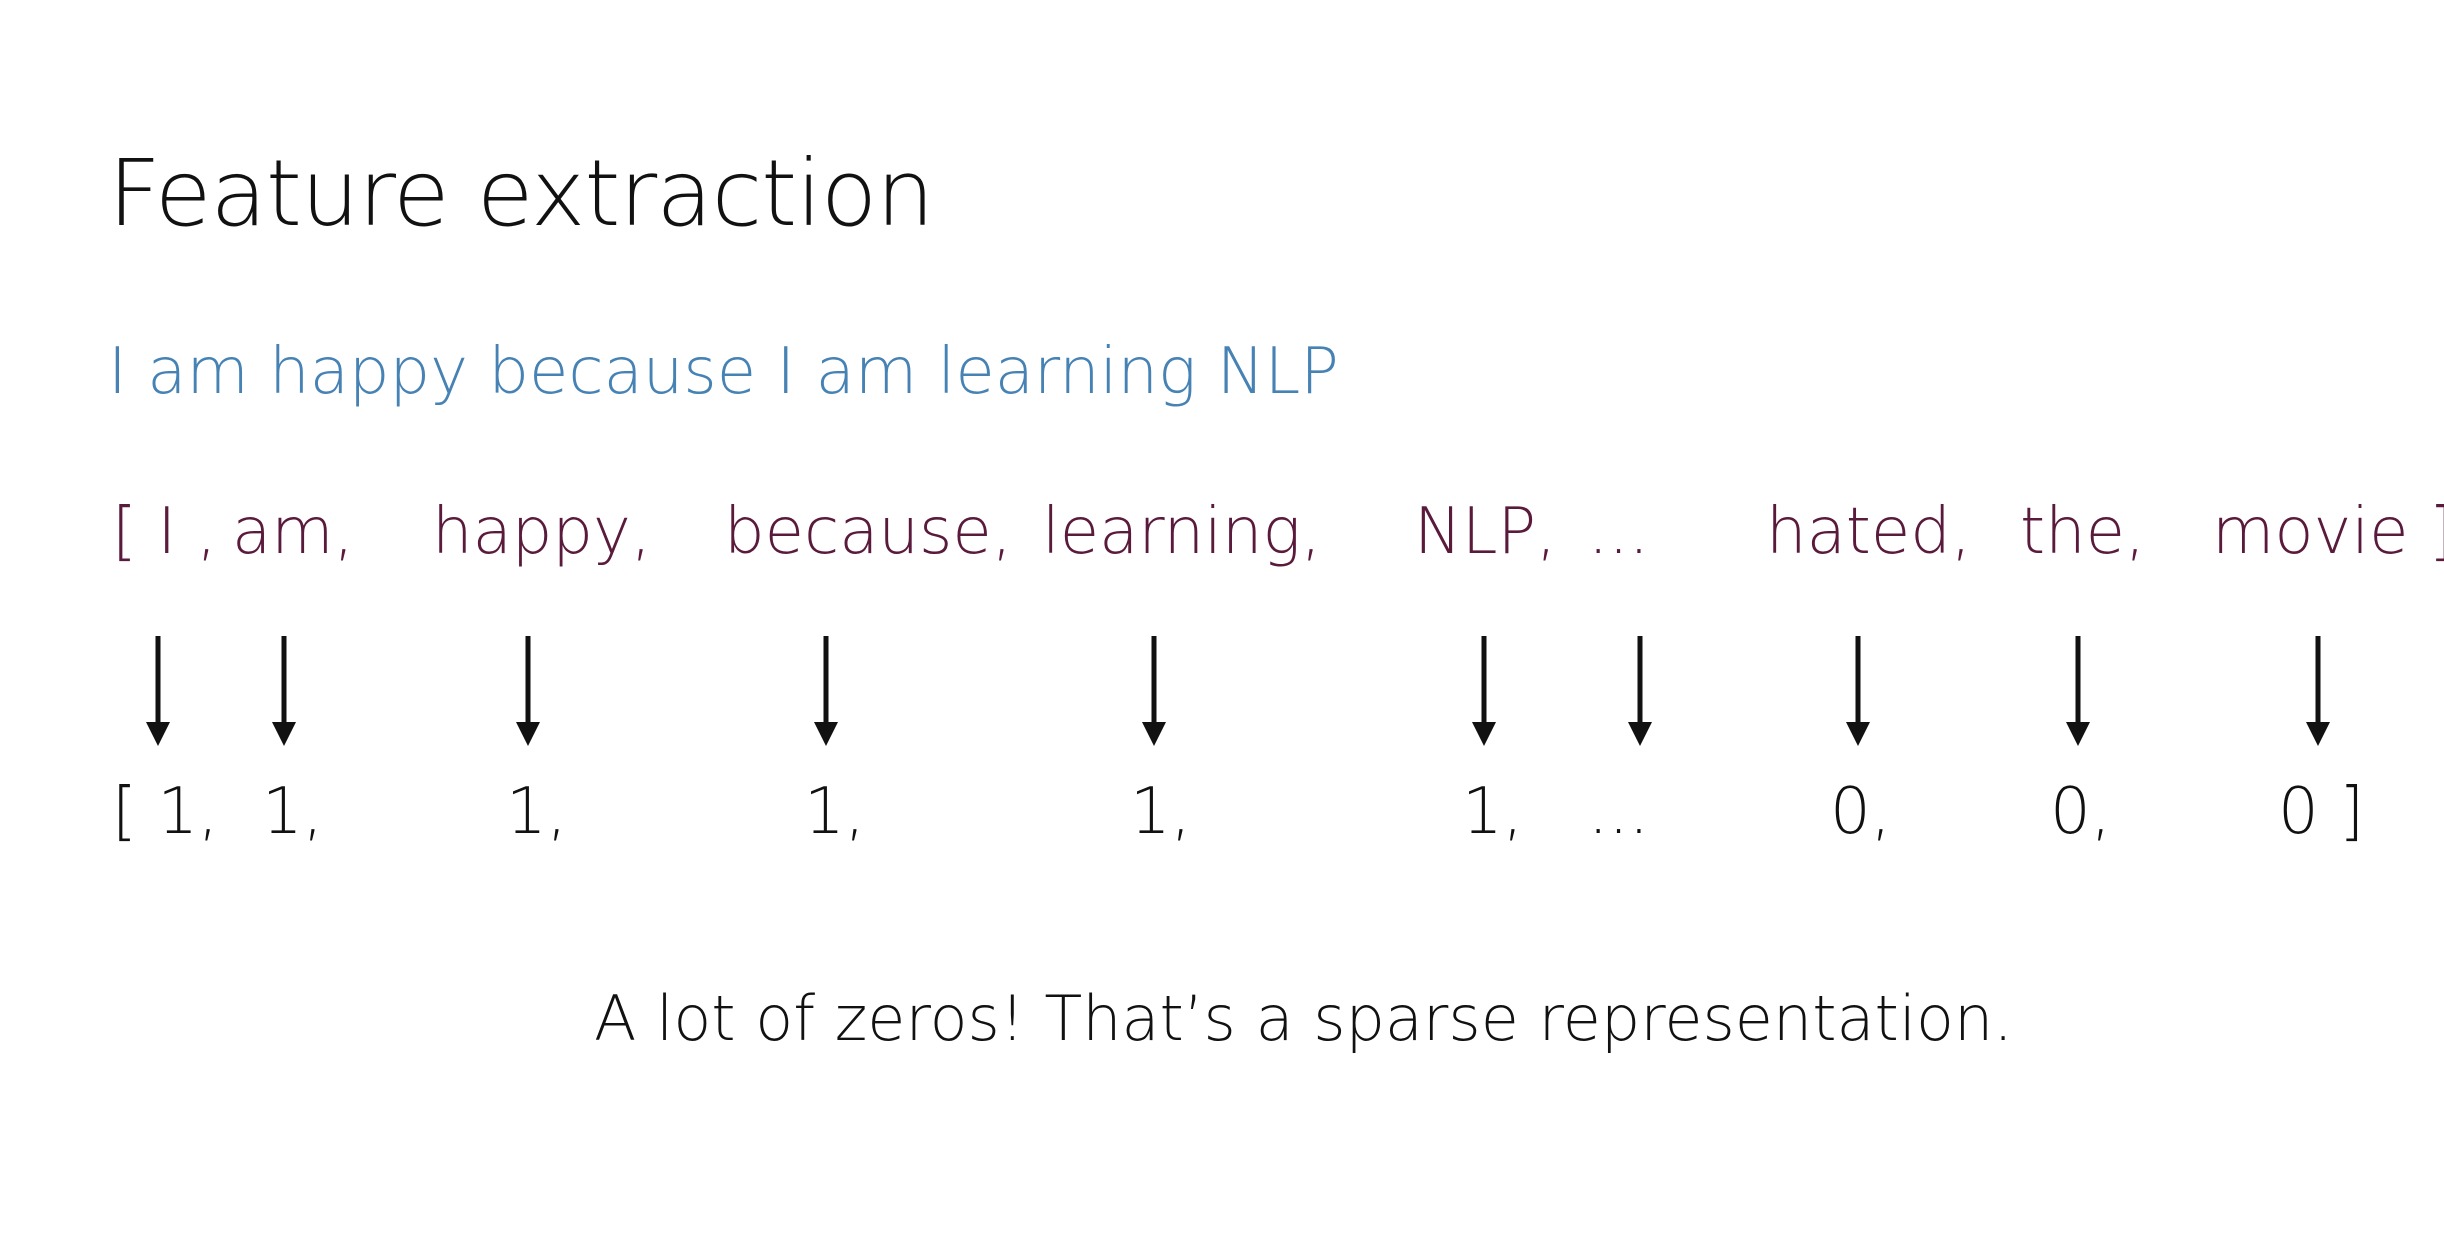 Image resolution: width=2444 pixels, height=1260 pixels. I want to click on vocab-token-movie: movie ], so click(2328, 532).